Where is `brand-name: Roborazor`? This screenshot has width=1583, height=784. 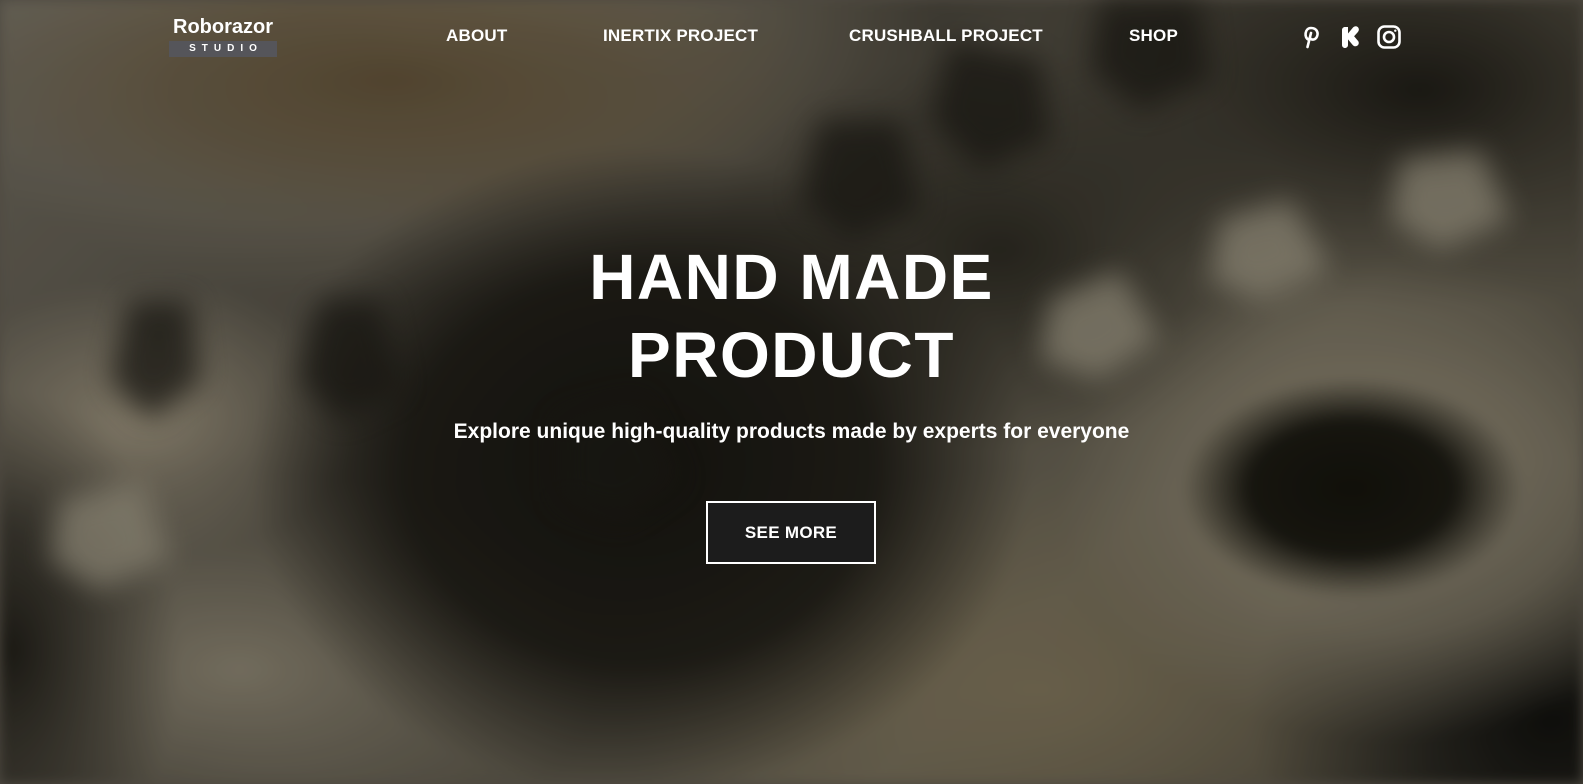
brand-name: Roborazor is located at coordinates (223, 27).